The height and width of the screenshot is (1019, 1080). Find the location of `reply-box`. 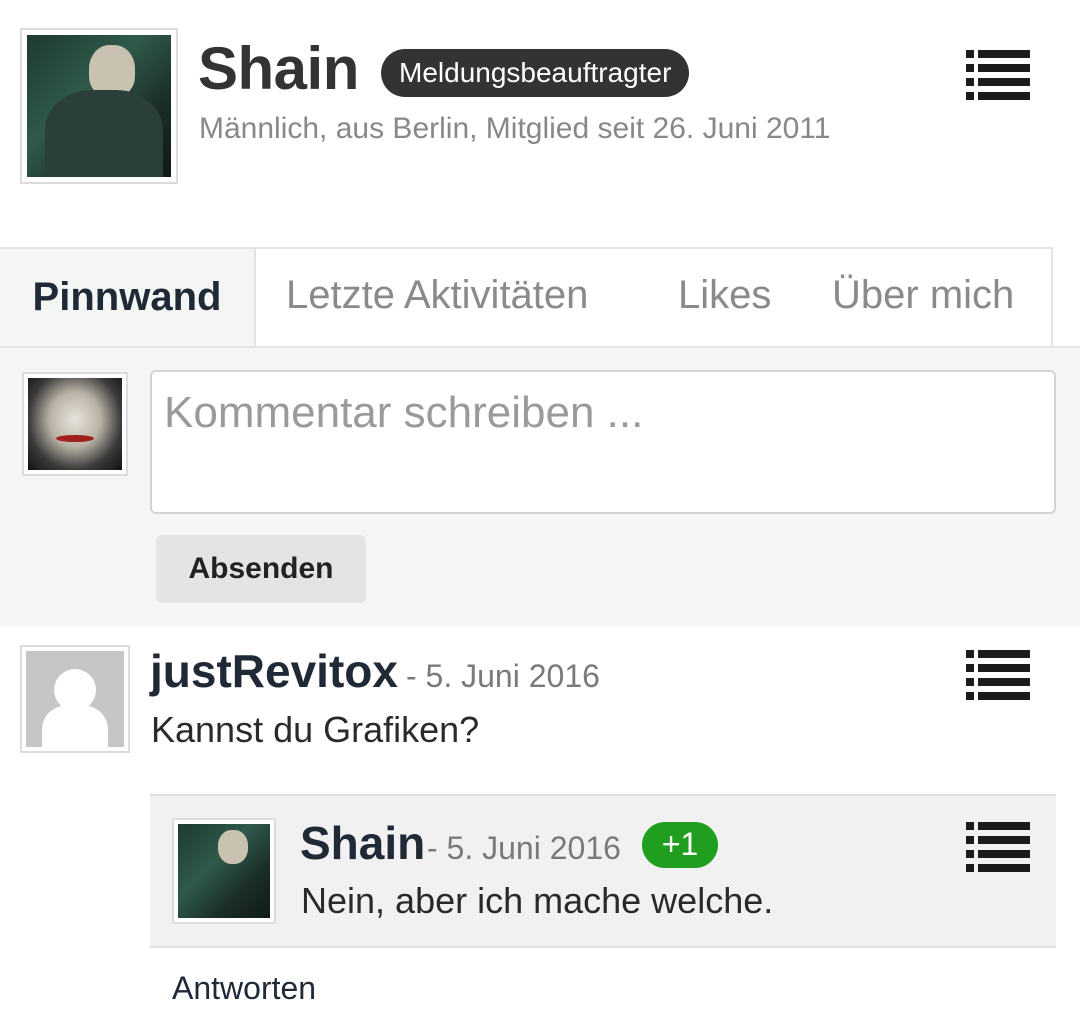

reply-box is located at coordinates (603, 871).